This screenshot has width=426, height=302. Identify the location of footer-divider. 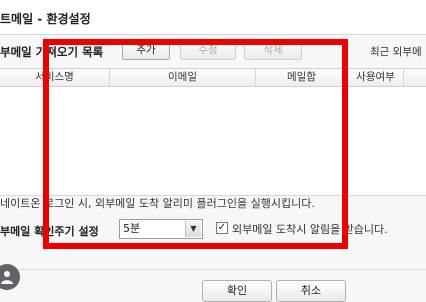
(213, 269).